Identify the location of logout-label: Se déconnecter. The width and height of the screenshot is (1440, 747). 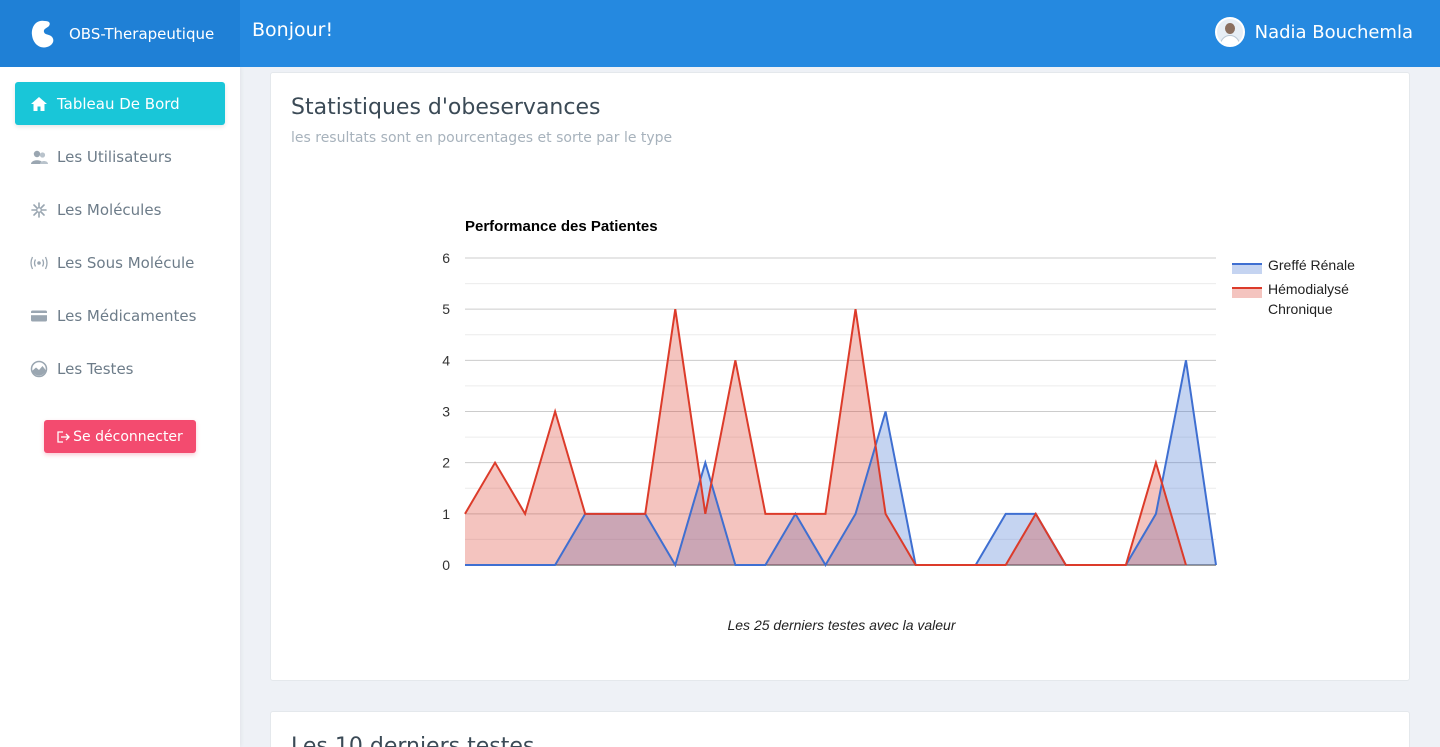
(128, 436).